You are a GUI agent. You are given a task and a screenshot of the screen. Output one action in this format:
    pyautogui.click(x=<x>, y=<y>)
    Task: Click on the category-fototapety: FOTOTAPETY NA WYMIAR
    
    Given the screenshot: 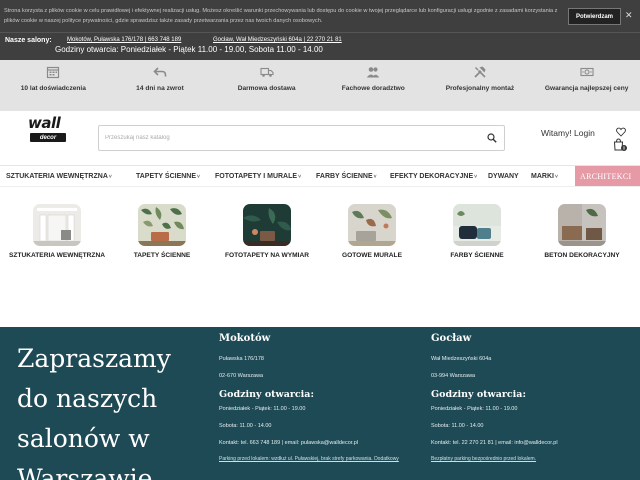 What is the action you would take?
    pyautogui.click(x=267, y=232)
    